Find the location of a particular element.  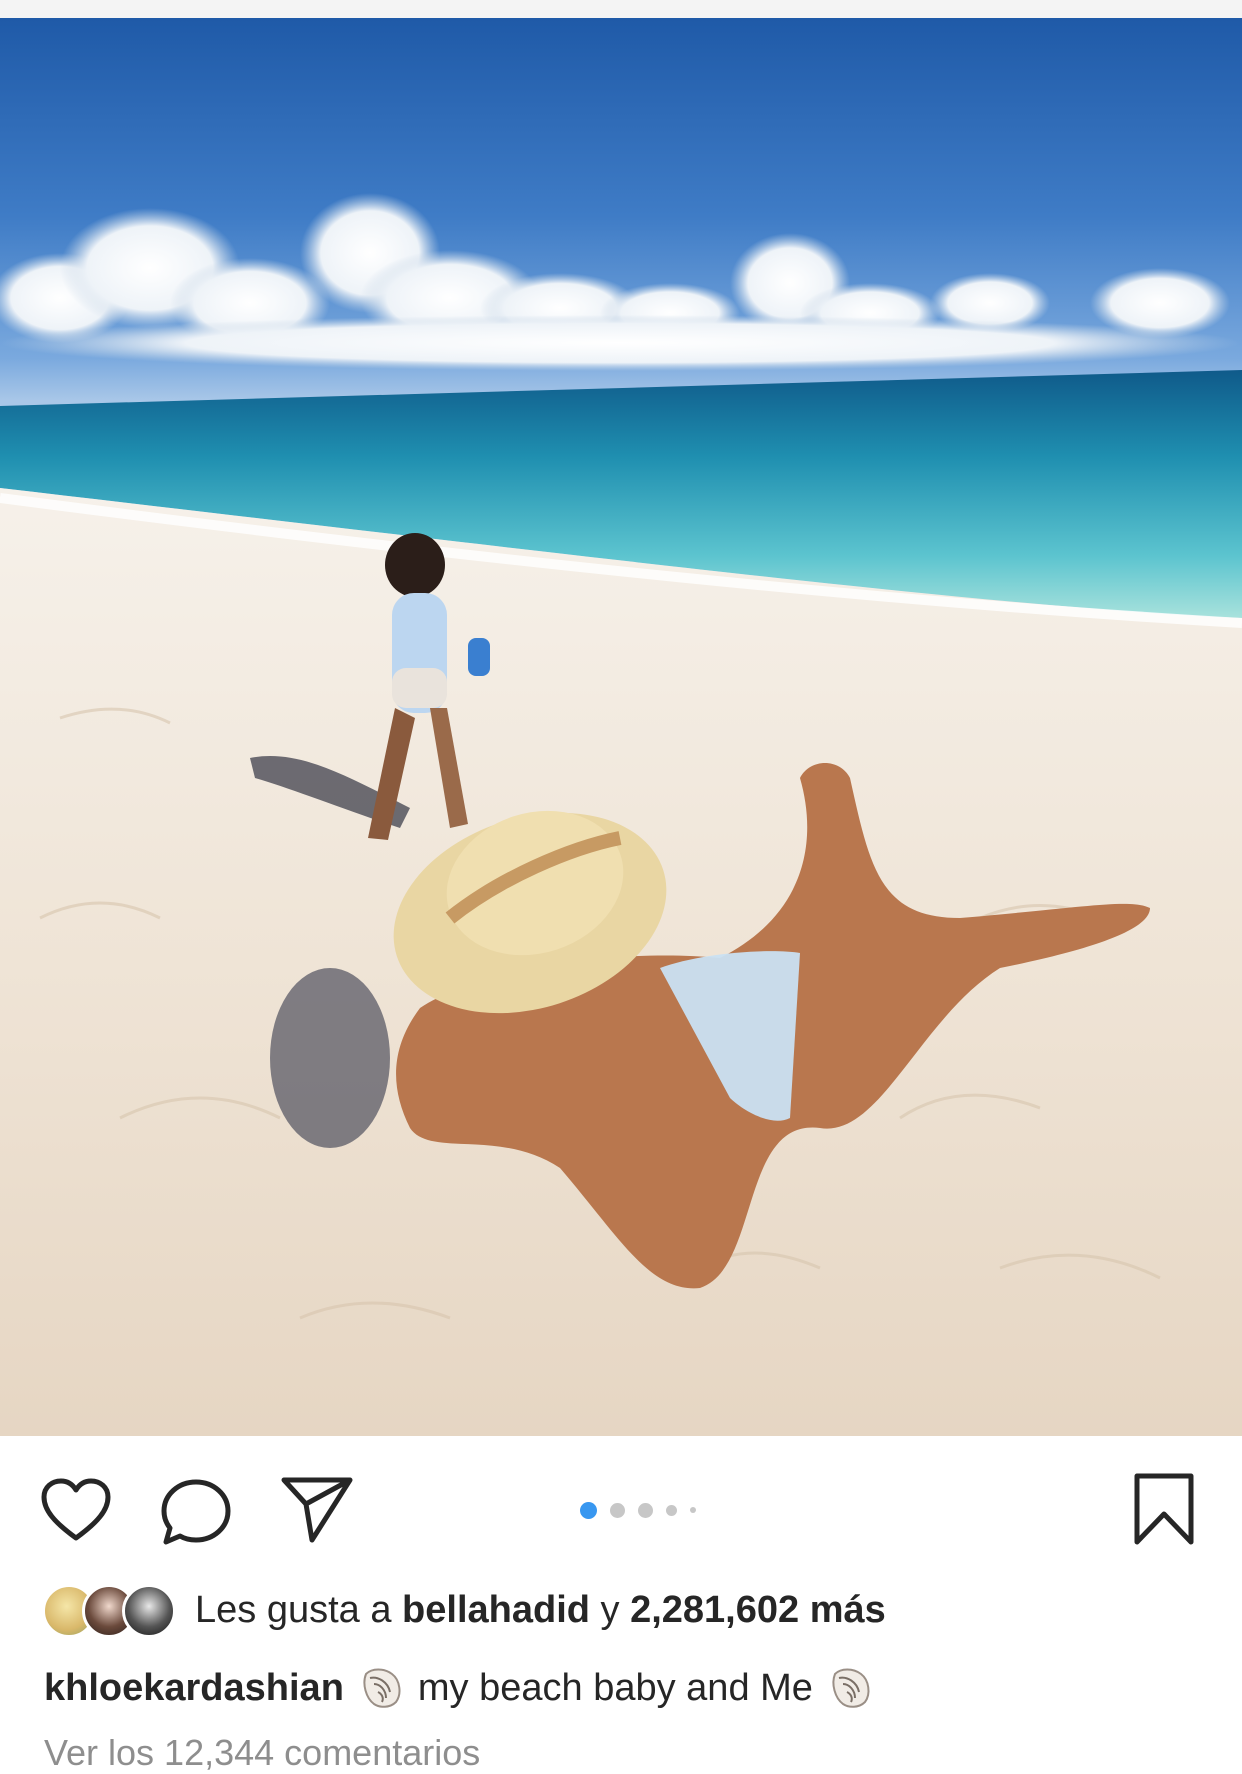

bookmark-icon is located at coordinates (1164, 1509).